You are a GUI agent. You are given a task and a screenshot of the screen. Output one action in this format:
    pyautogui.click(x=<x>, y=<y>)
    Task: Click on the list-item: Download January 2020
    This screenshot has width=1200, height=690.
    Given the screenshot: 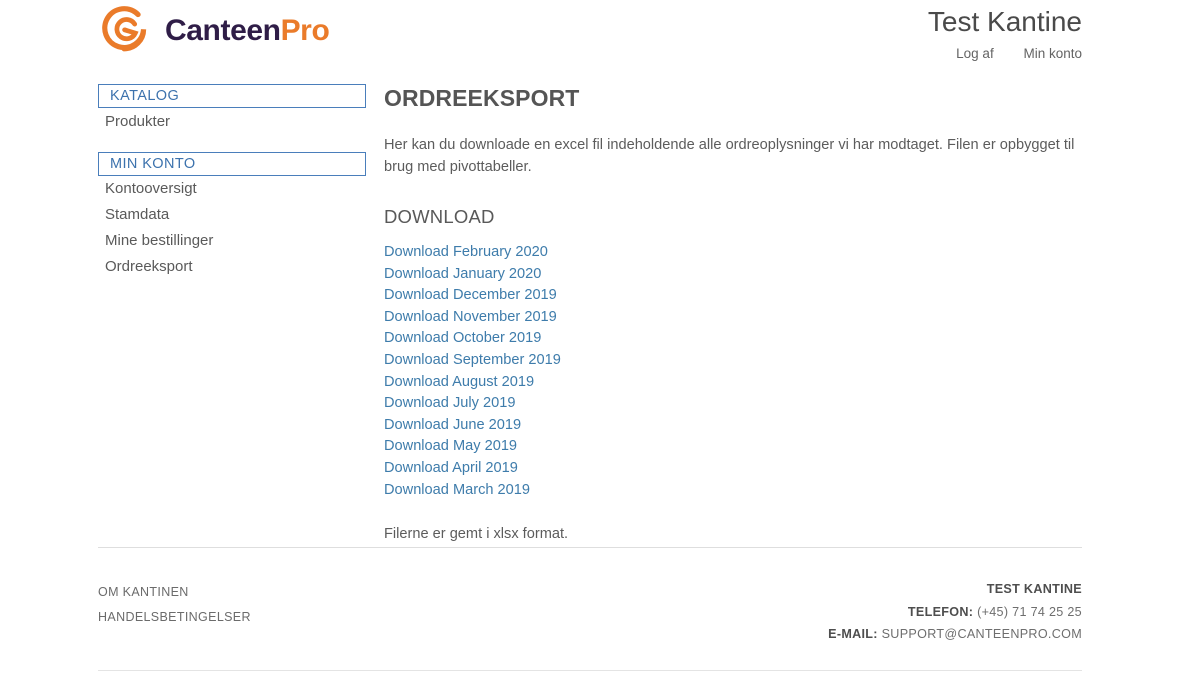 What is the action you would take?
    pyautogui.click(x=733, y=275)
    